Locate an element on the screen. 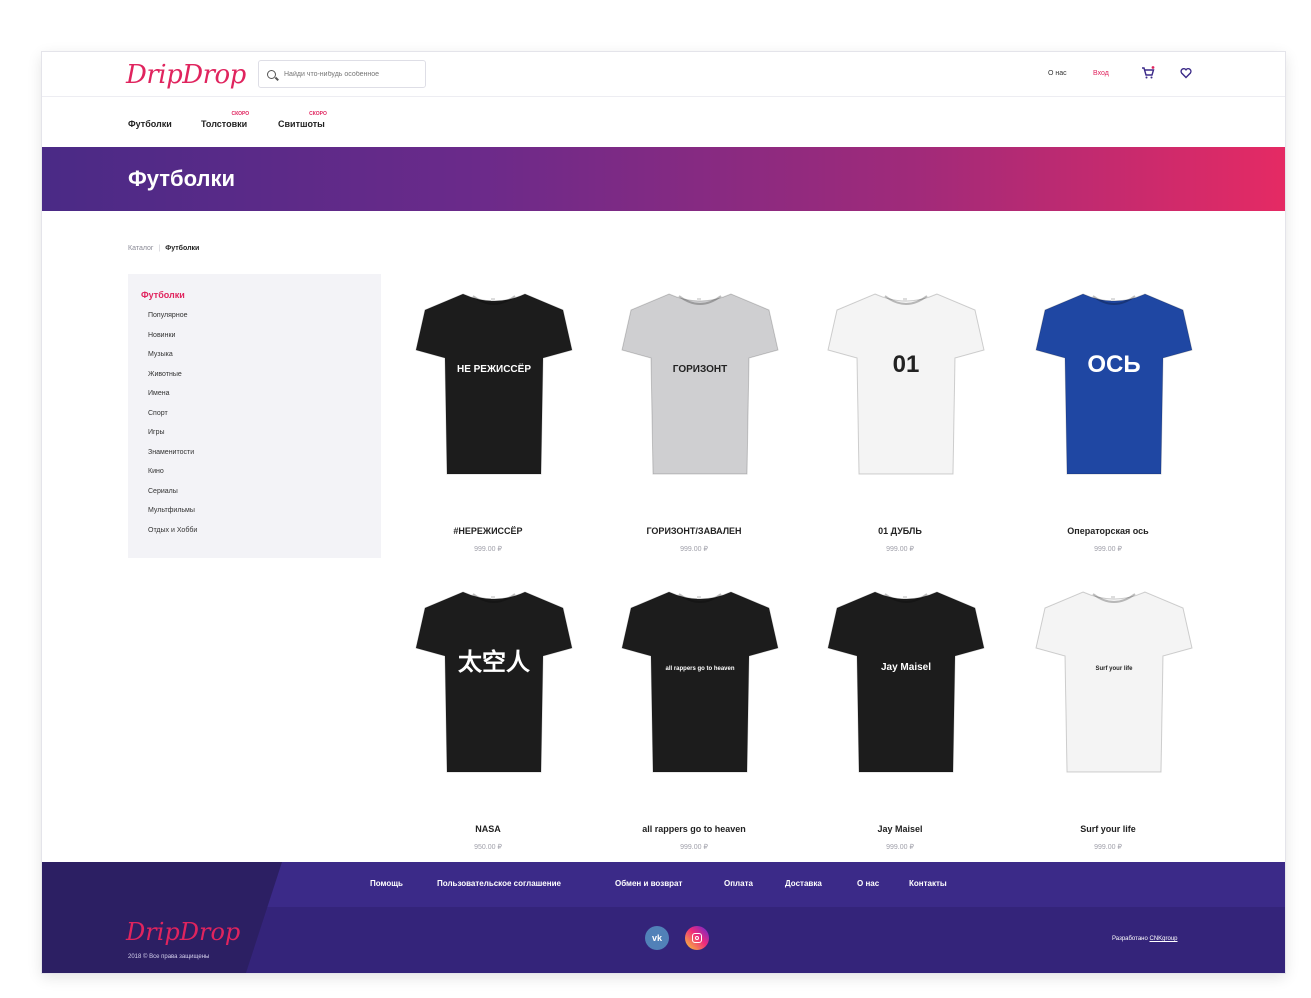  sidebar-item: Игры is located at coordinates (172, 437).